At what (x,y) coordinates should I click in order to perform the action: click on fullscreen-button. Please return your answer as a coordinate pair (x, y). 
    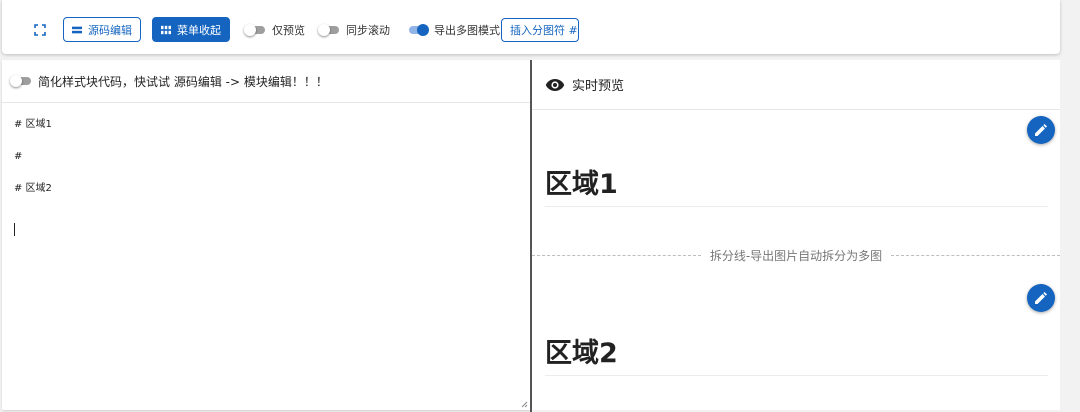
    Looking at the image, I should click on (40, 29).